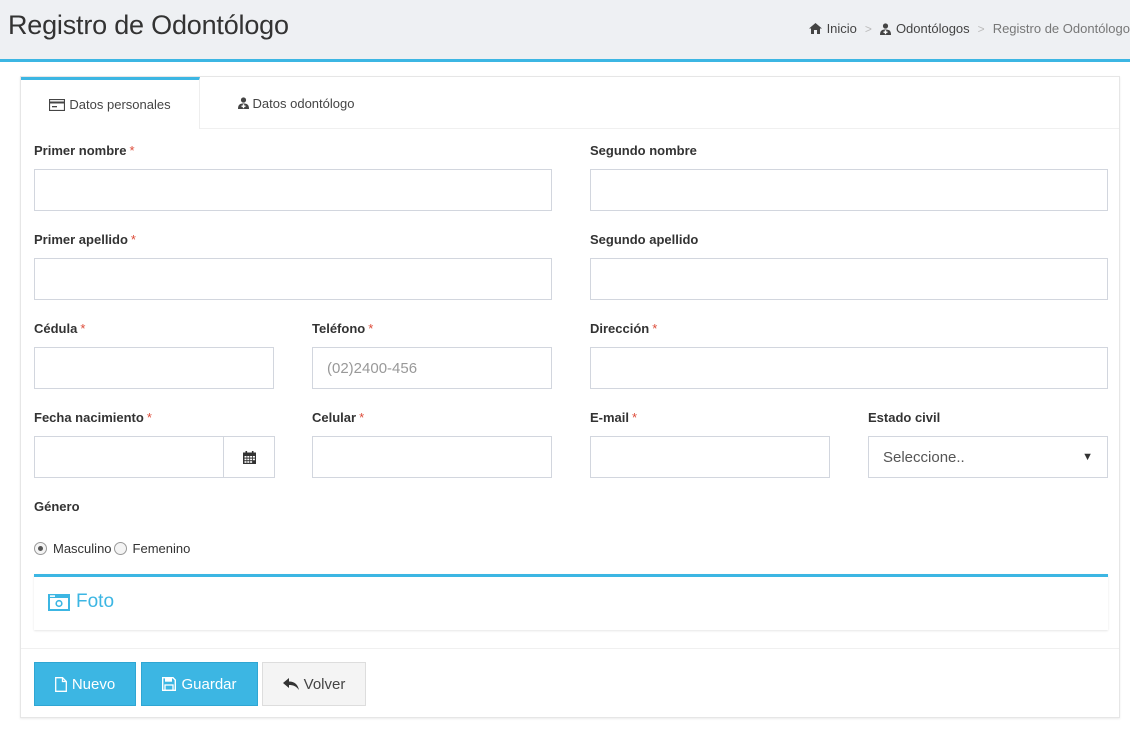  I want to click on file-icon, so click(60, 684).